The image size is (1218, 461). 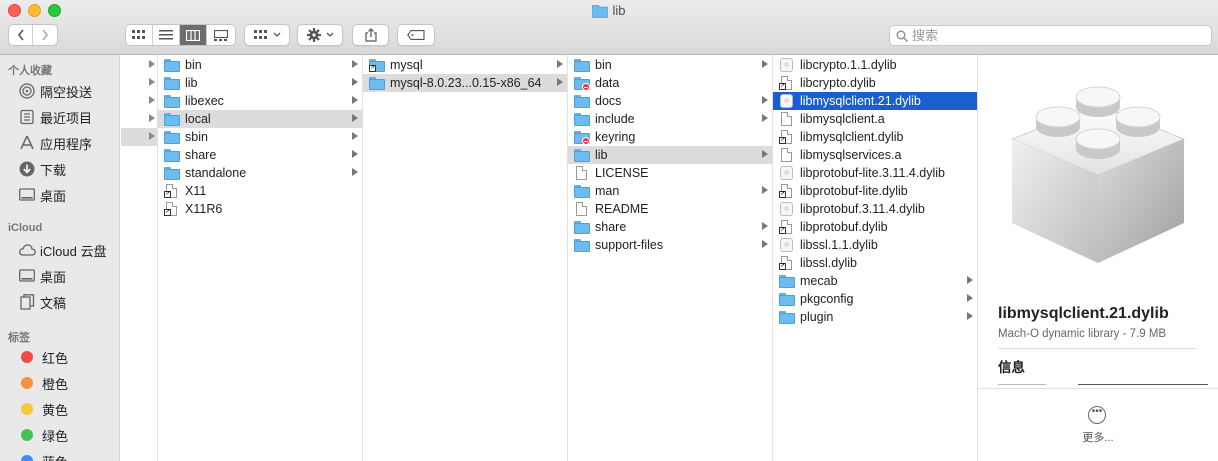 What do you see at coordinates (875, 299) in the screenshot?
I see `file-row: pkgconfig` at bounding box center [875, 299].